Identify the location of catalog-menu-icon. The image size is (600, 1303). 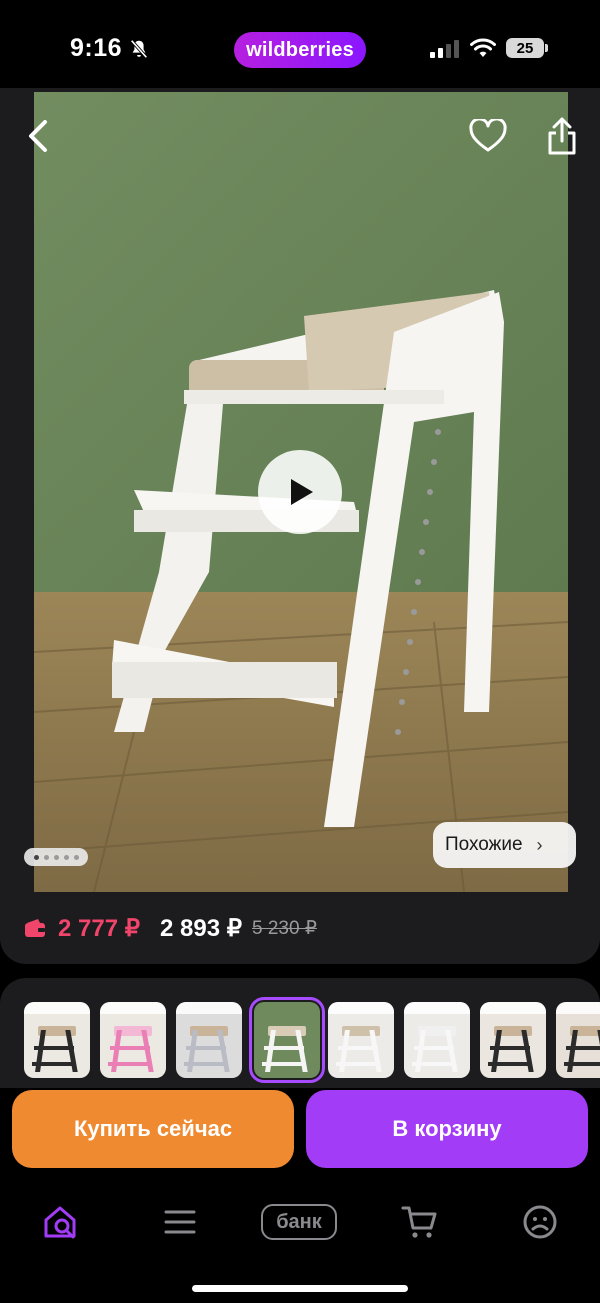
(180, 1222).